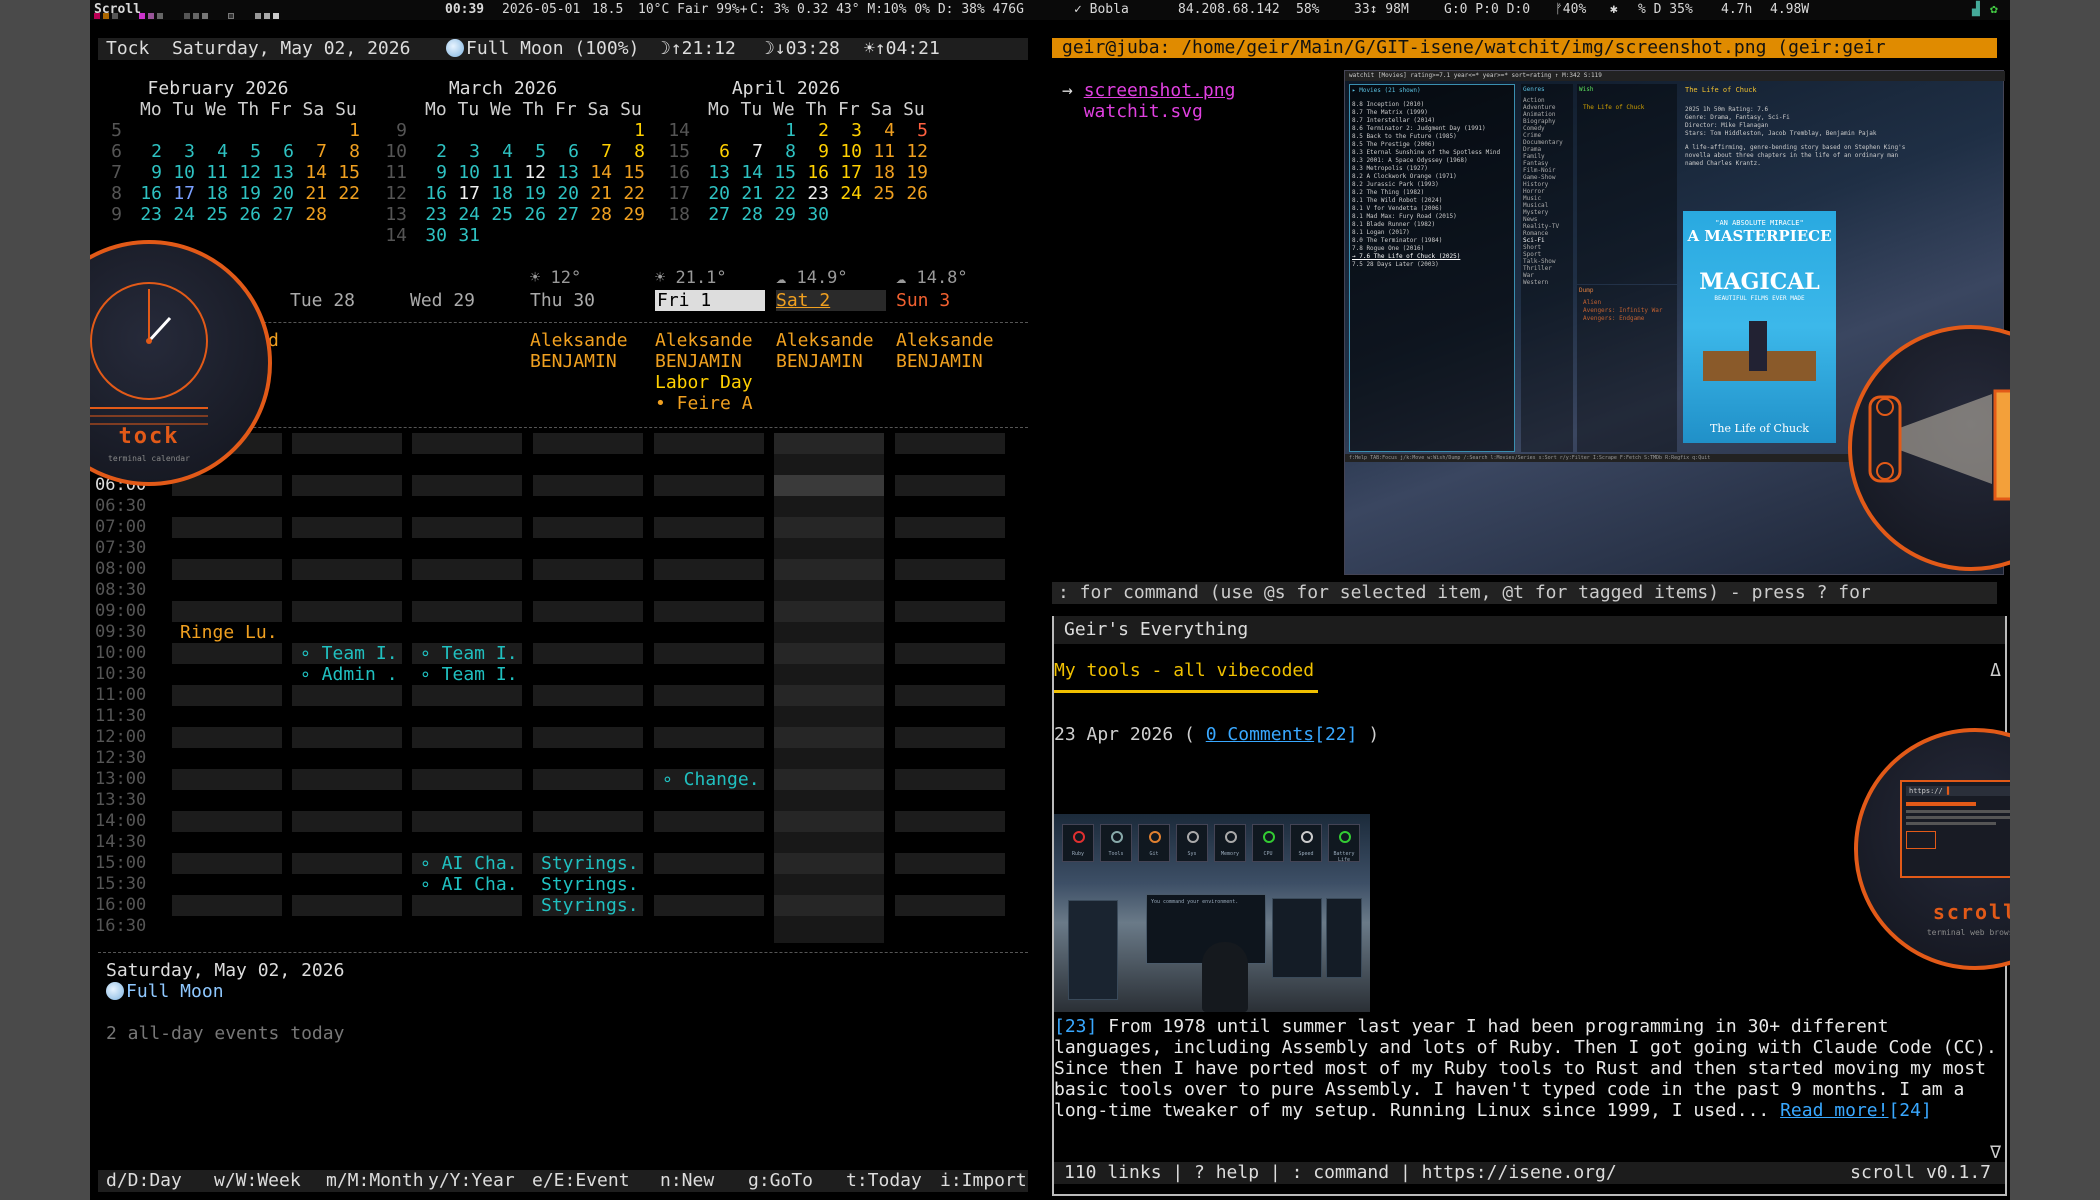 Image resolution: width=2100 pixels, height=1200 pixels. What do you see at coordinates (1976, 10) in the screenshot?
I see `wifi-icon: ▟` at bounding box center [1976, 10].